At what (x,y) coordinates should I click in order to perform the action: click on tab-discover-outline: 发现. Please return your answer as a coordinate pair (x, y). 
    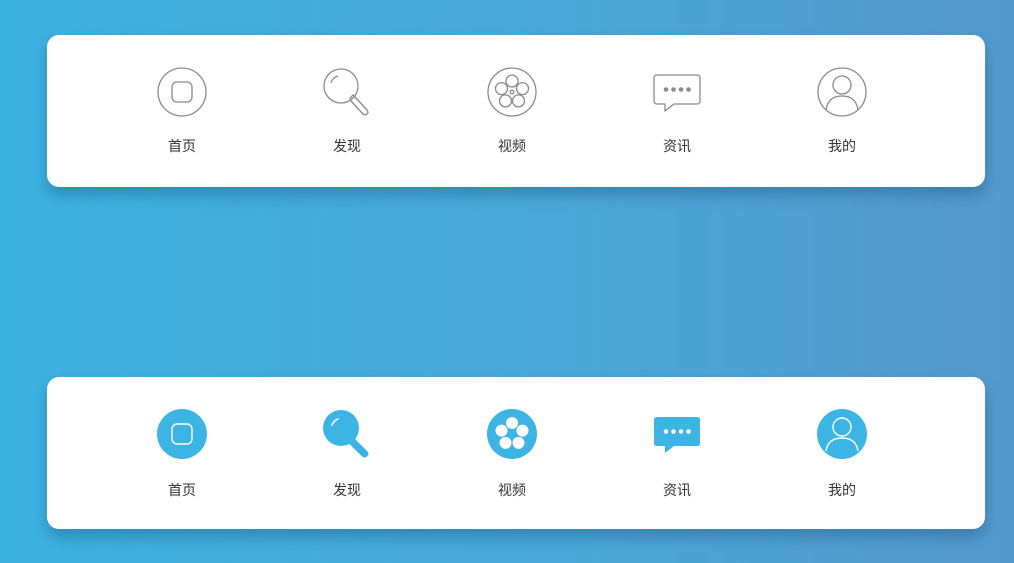
    Looking at the image, I should click on (347, 111).